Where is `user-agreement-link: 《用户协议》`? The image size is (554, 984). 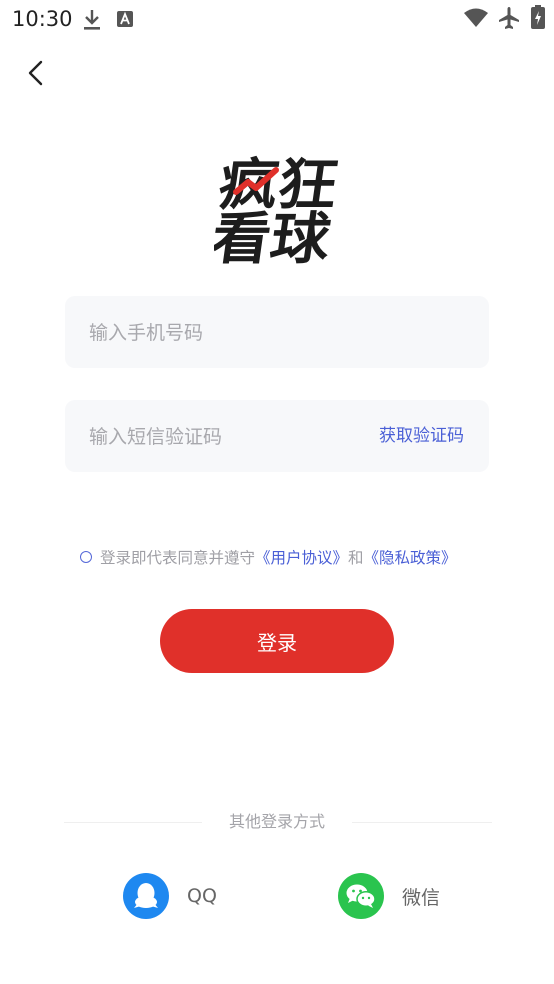
user-agreement-link: 《用户协议》 is located at coordinates (301, 557).